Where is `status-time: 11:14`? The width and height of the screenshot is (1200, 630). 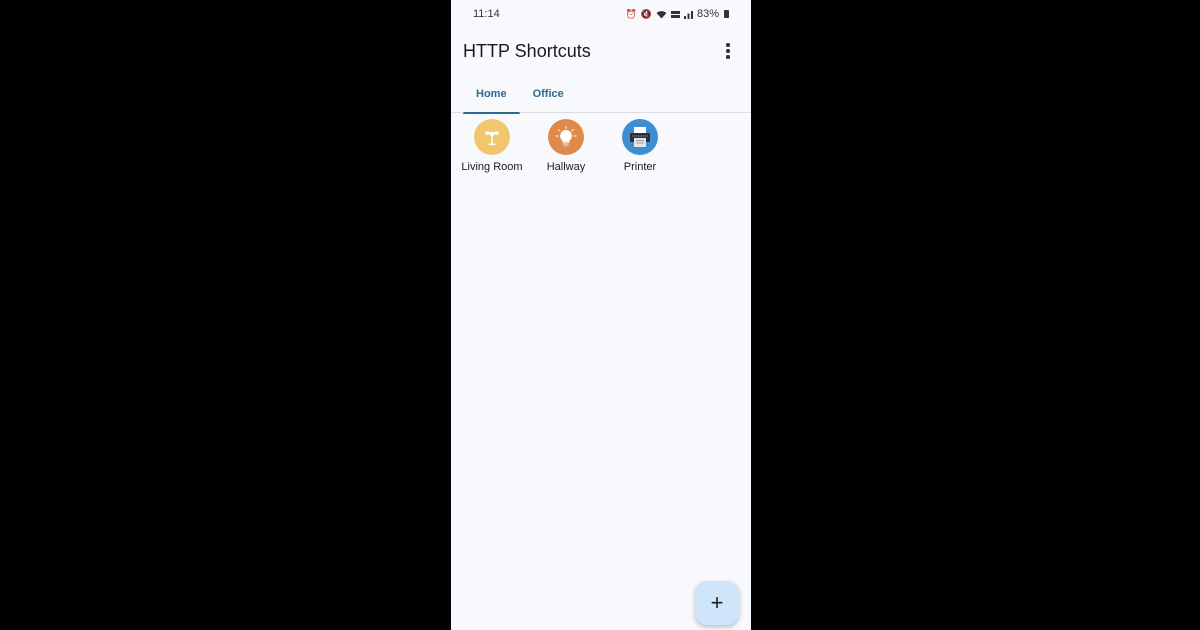
status-time: 11:14 is located at coordinates (486, 14).